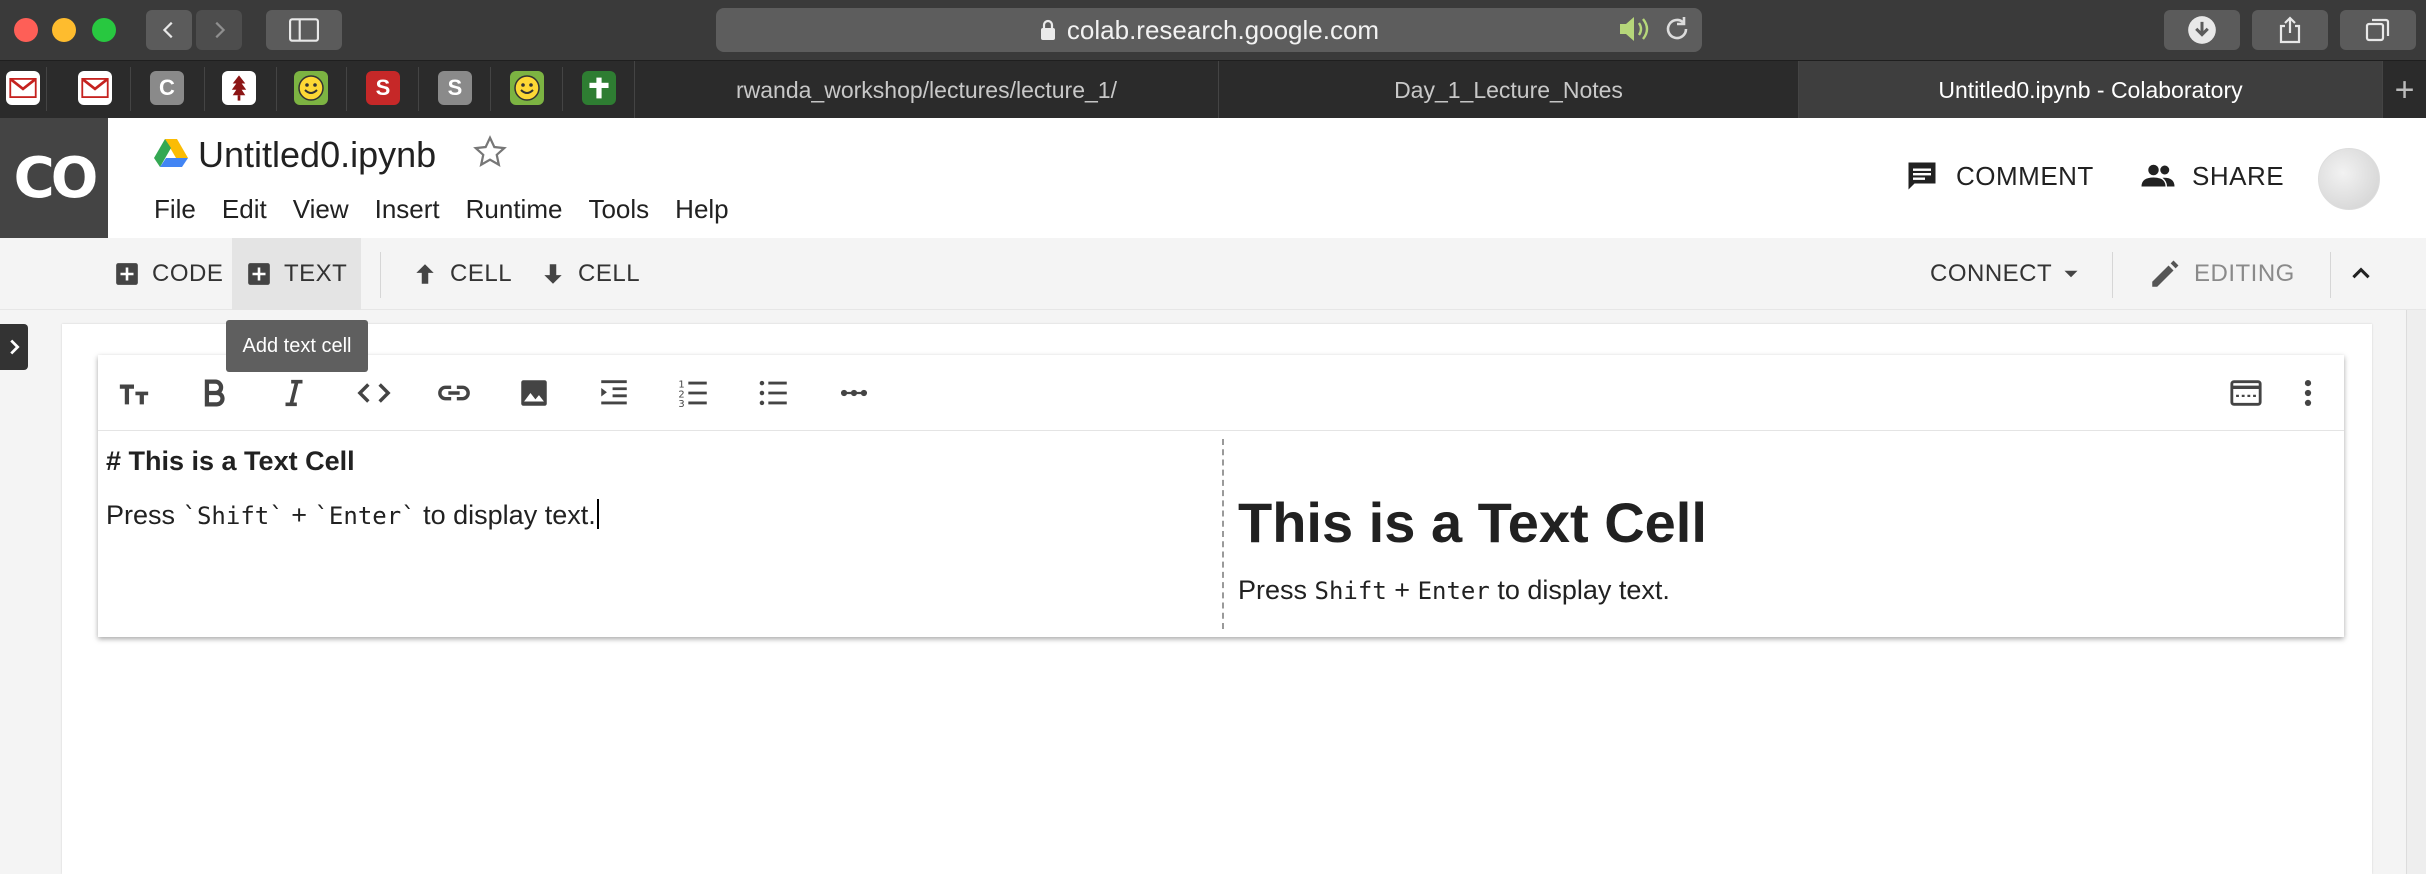 The width and height of the screenshot is (2426, 874). I want to click on google-drive-icon, so click(171, 153).